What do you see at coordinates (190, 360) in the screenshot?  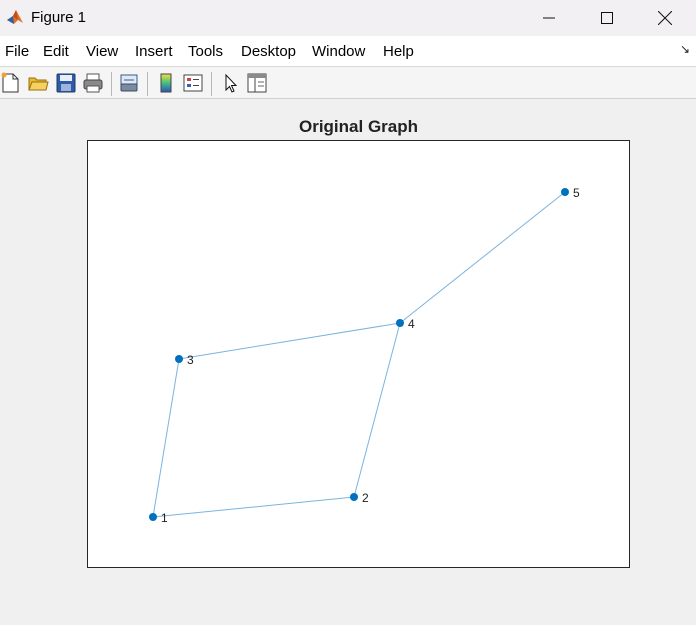 I see `graph-node-label-3: 3` at bounding box center [190, 360].